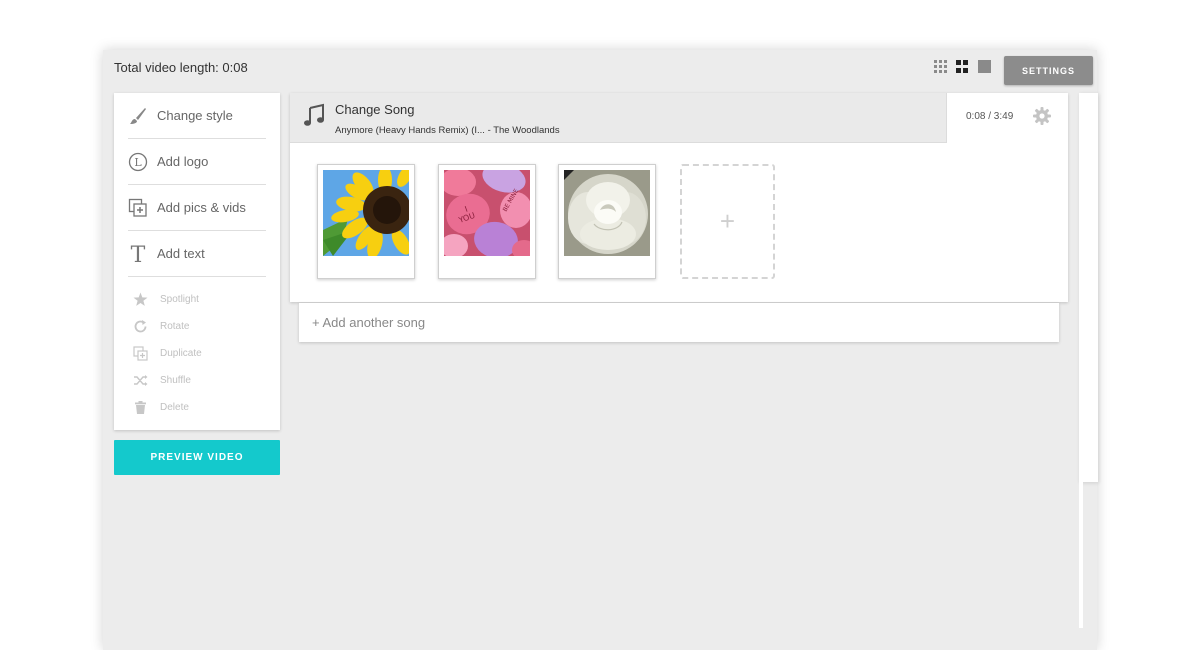 The height and width of the screenshot is (650, 1200). I want to click on rotate-icon, so click(140, 326).